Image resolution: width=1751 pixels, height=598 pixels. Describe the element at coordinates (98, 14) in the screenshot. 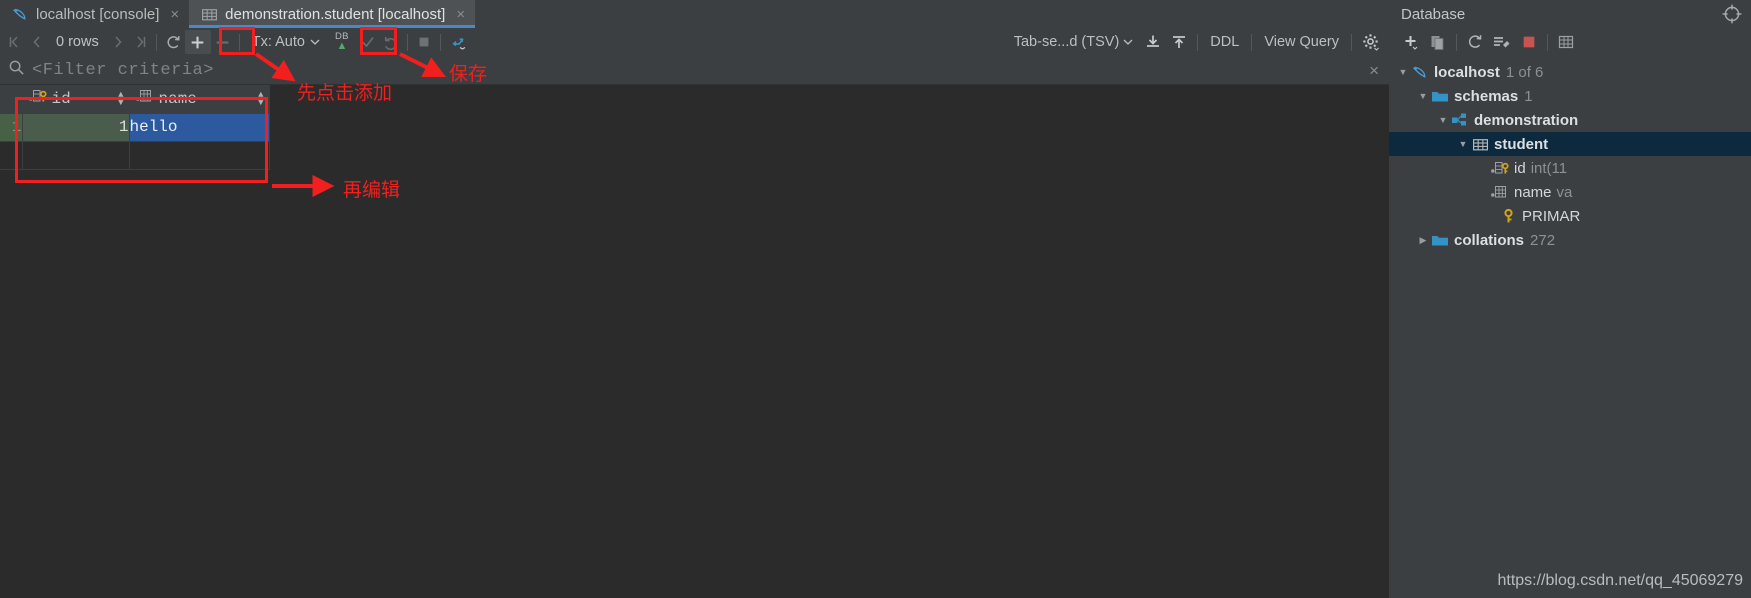

I see `tab-label: localhost [console]` at that location.